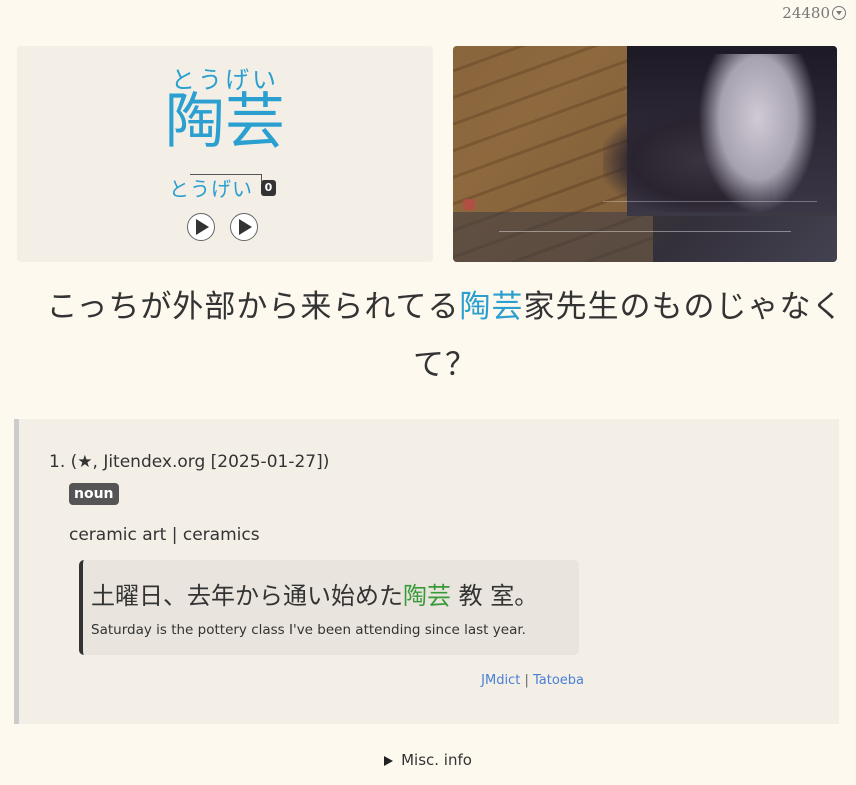  I want to click on word-panel: とうげい 陶芸 とうげい 0, so click(225, 154).